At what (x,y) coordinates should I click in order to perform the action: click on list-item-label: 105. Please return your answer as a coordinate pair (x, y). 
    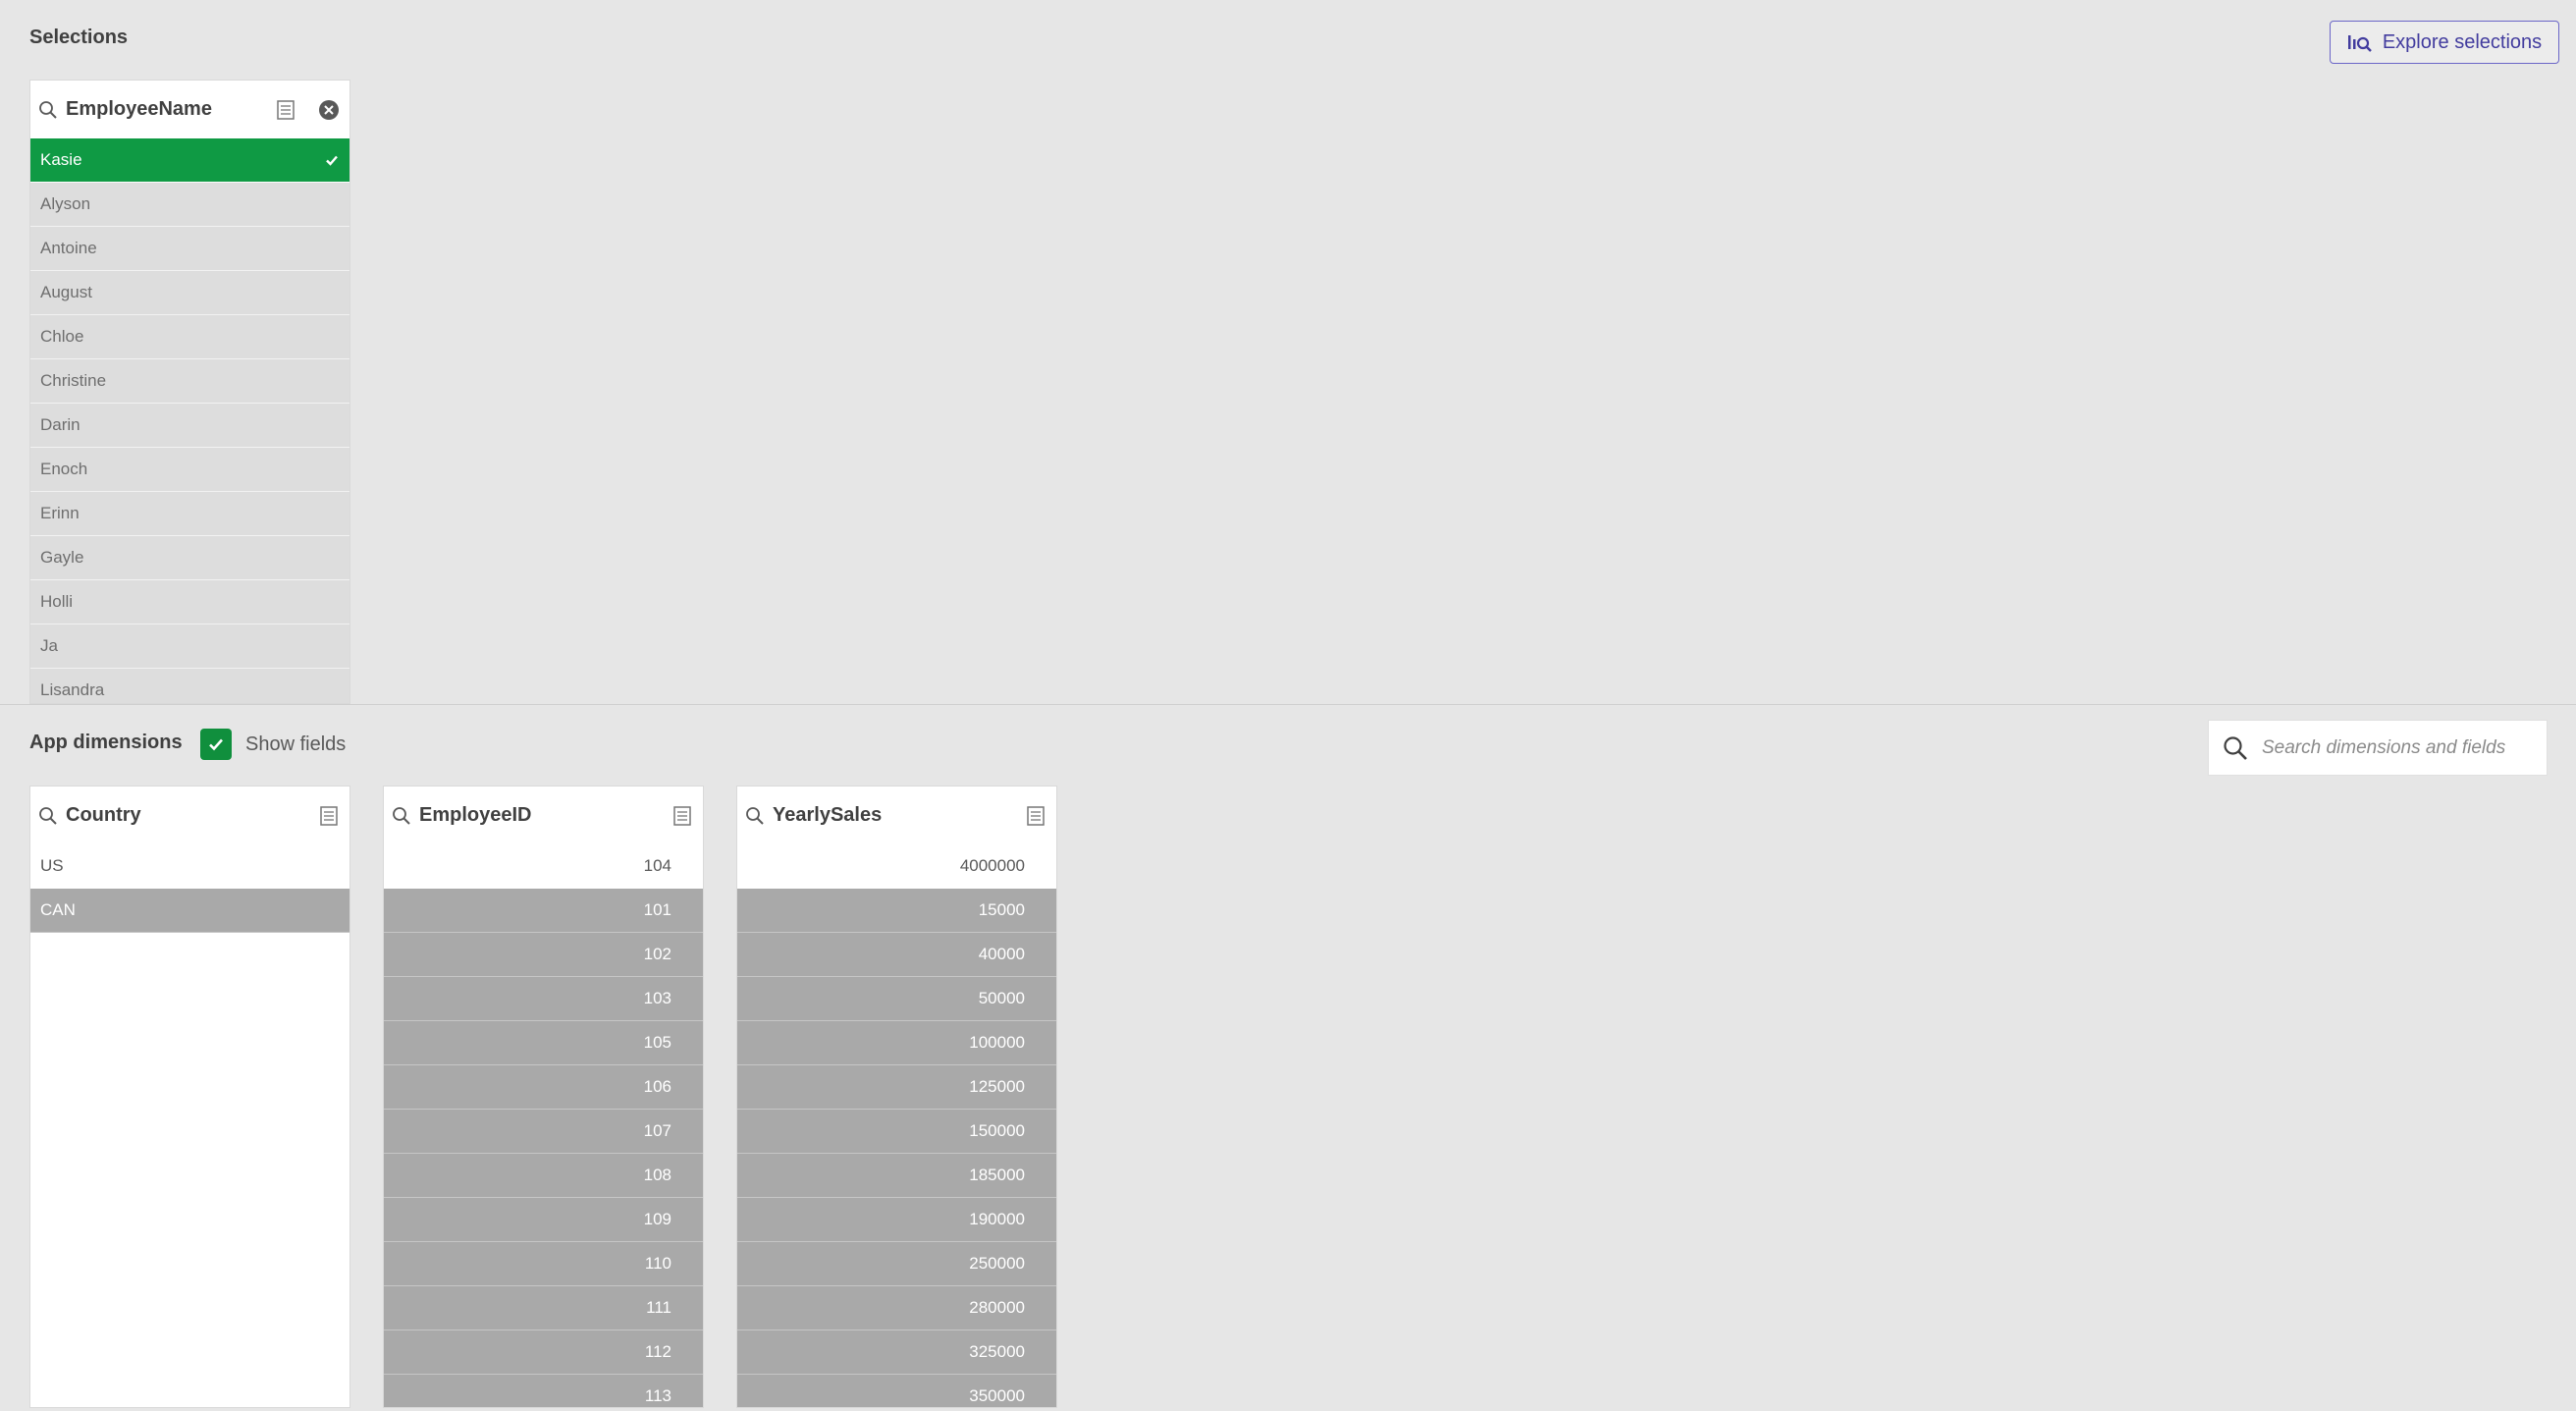
    Looking at the image, I should click on (657, 1042).